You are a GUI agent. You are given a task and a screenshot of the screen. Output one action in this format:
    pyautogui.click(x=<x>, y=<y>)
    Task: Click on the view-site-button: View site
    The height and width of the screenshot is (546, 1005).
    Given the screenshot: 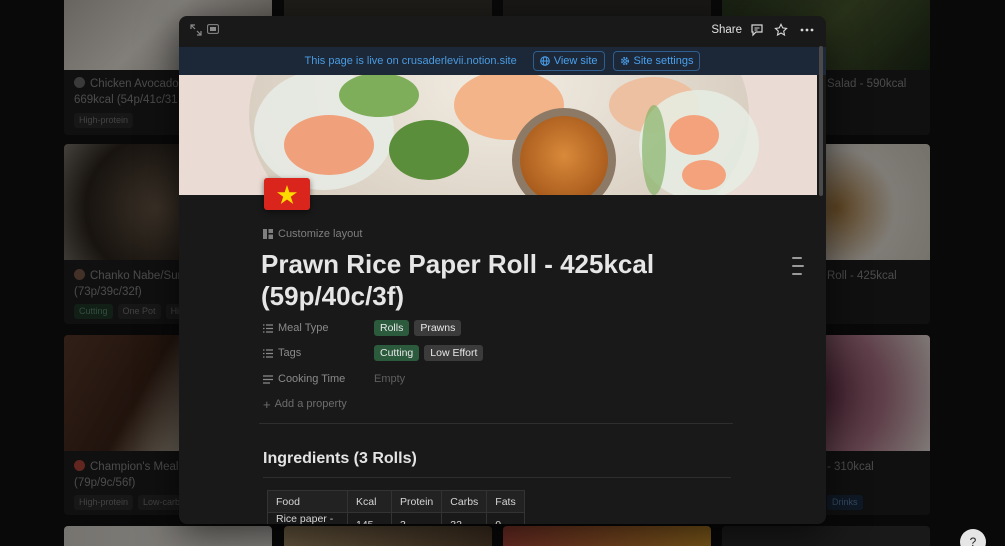 What is the action you would take?
    pyautogui.click(x=568, y=61)
    